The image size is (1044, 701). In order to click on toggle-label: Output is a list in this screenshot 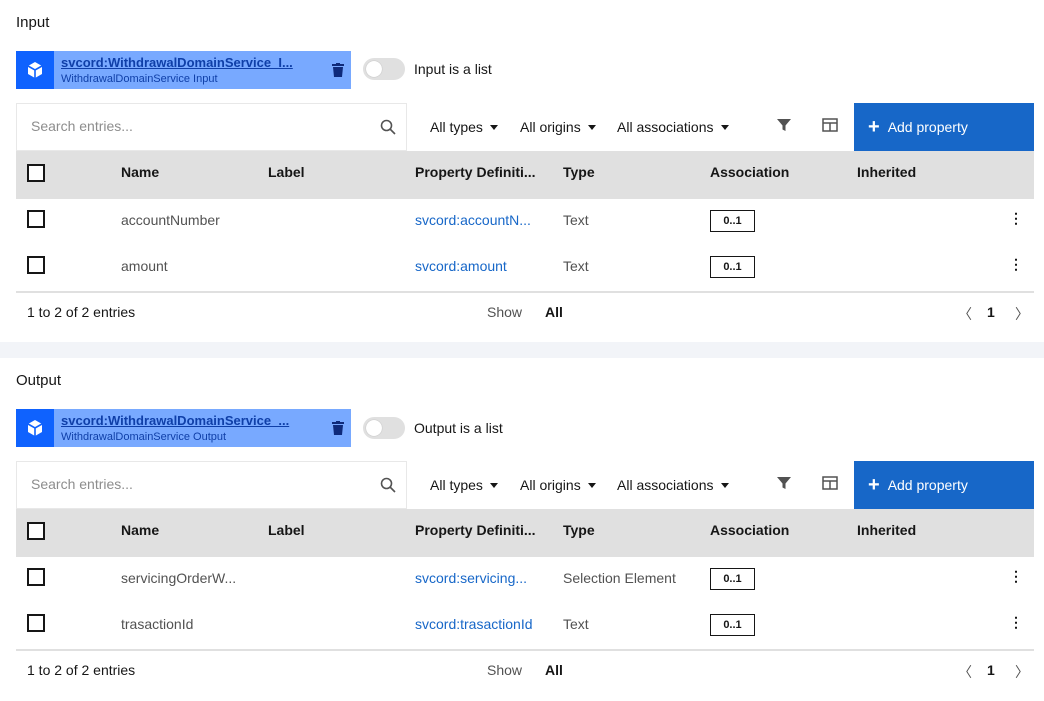, I will do `click(458, 428)`.